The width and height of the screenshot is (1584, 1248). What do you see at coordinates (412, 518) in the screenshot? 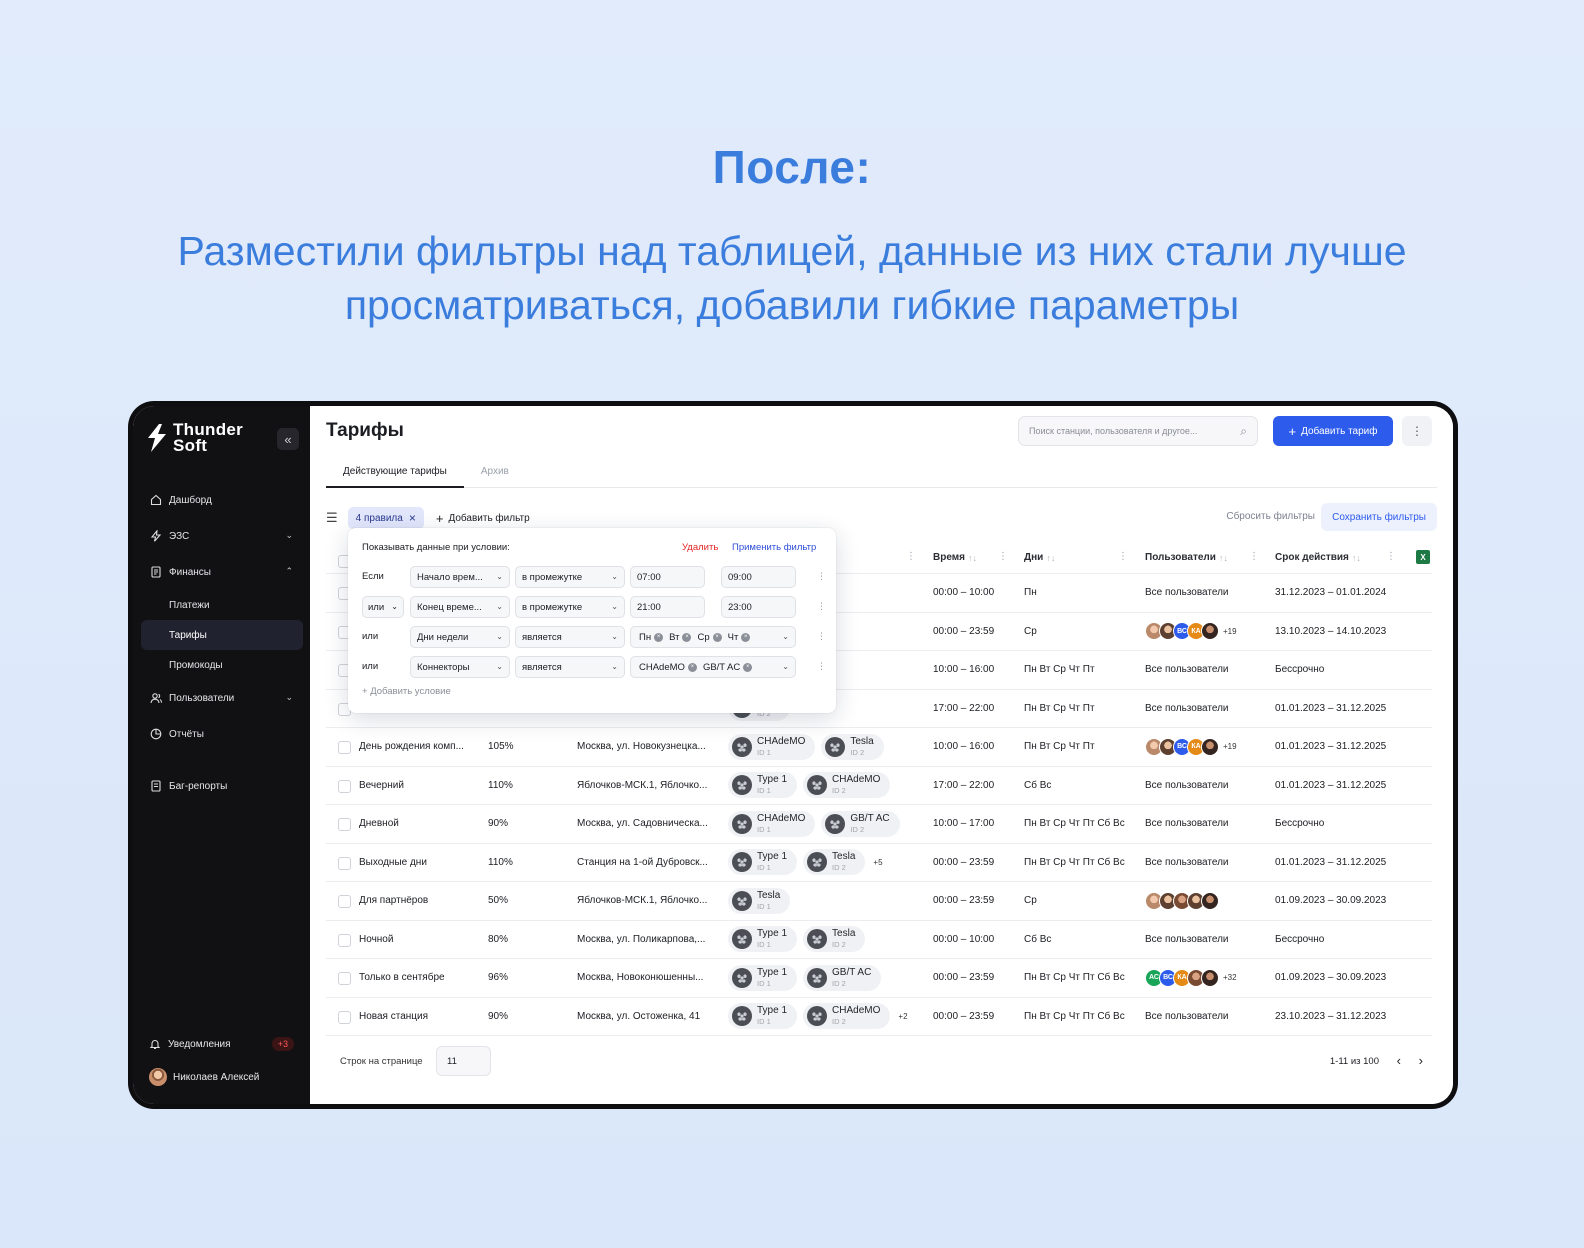
I see `close-icon: ×` at bounding box center [412, 518].